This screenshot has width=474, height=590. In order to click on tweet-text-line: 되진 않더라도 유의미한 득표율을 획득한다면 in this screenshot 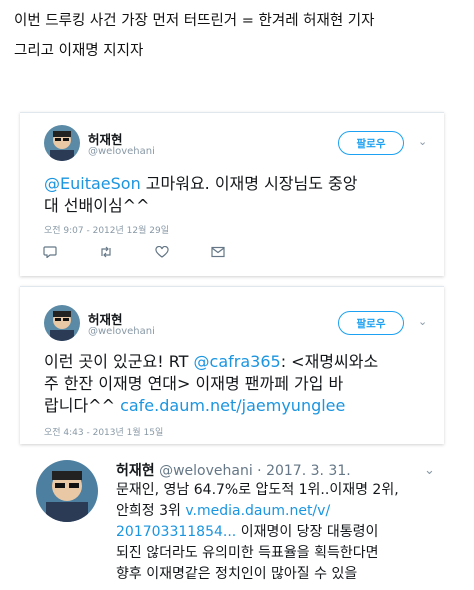, I will do `click(247, 553)`.